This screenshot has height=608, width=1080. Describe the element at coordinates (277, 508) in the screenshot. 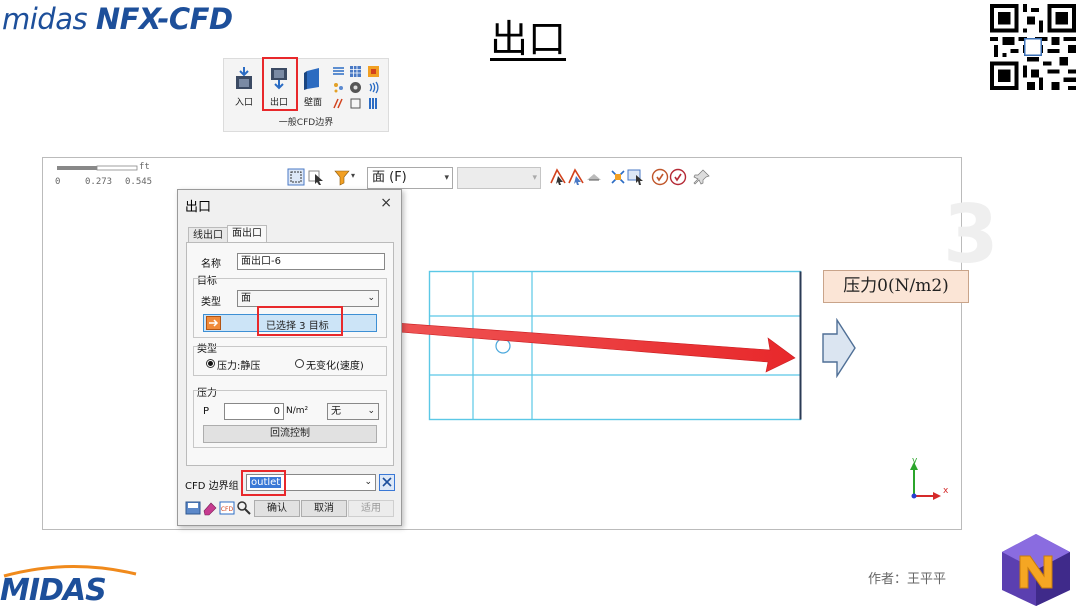

I see `ok-button: 确认` at that location.